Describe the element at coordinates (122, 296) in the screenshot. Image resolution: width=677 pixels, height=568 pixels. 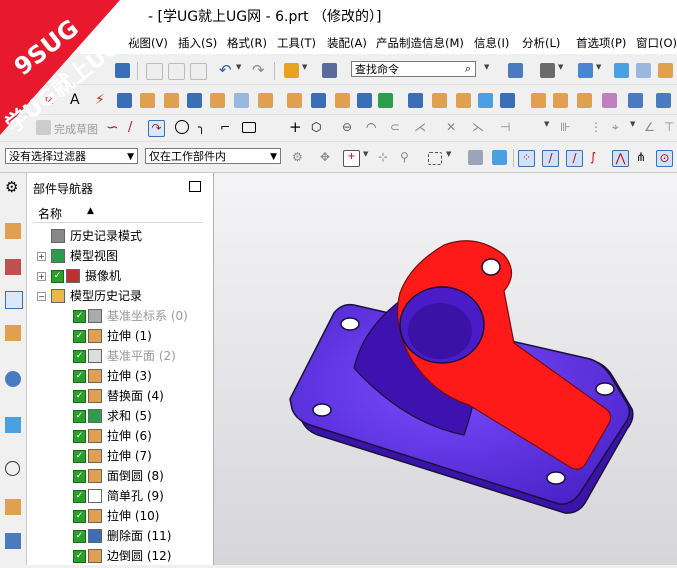
I see `tree-row: − 模型历史记录` at that location.